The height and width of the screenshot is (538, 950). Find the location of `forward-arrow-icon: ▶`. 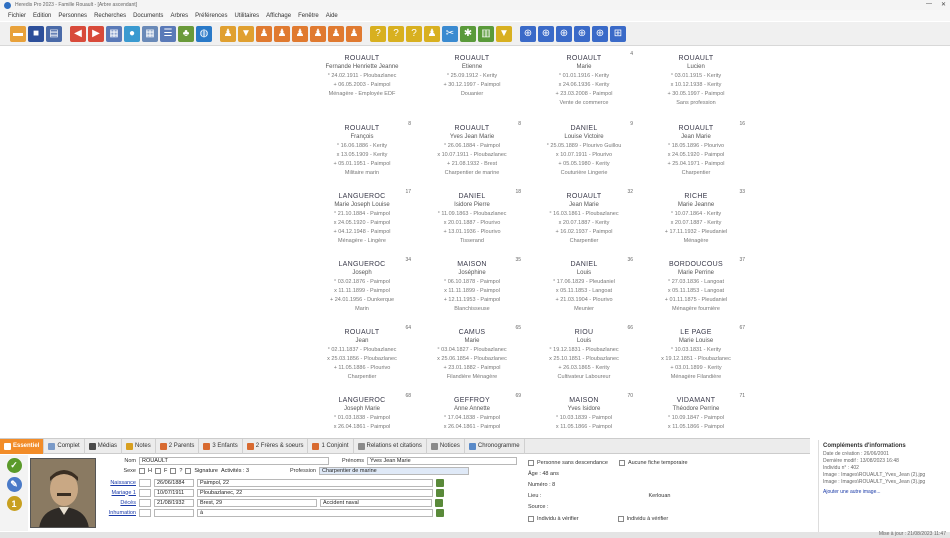

forward-arrow-icon: ▶ is located at coordinates (96, 33).